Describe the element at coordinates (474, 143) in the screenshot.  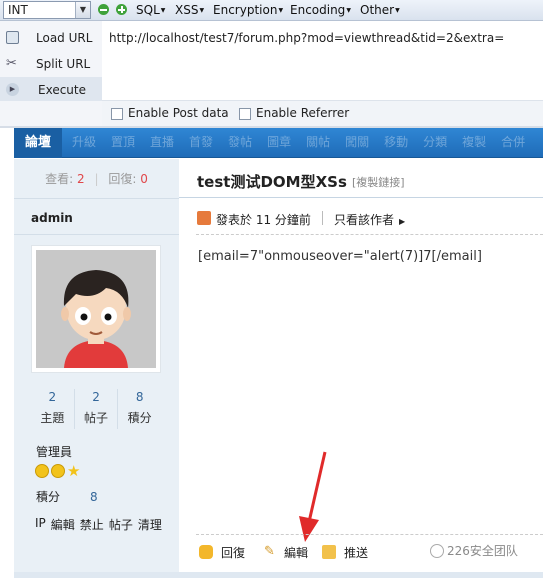
I see `nav-item: 複製` at that location.